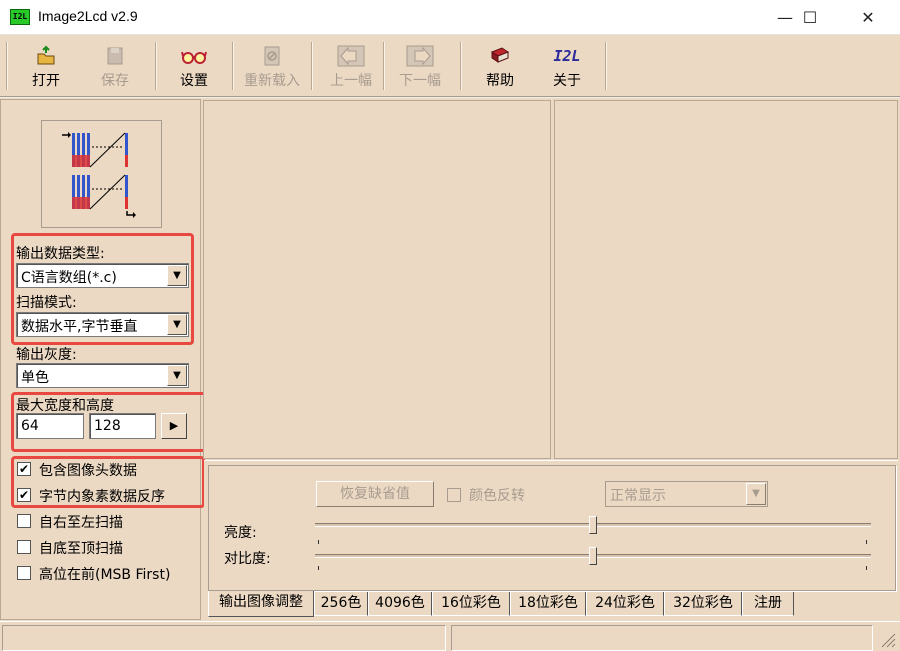  I want to click on save-label: 保存, so click(115, 81).